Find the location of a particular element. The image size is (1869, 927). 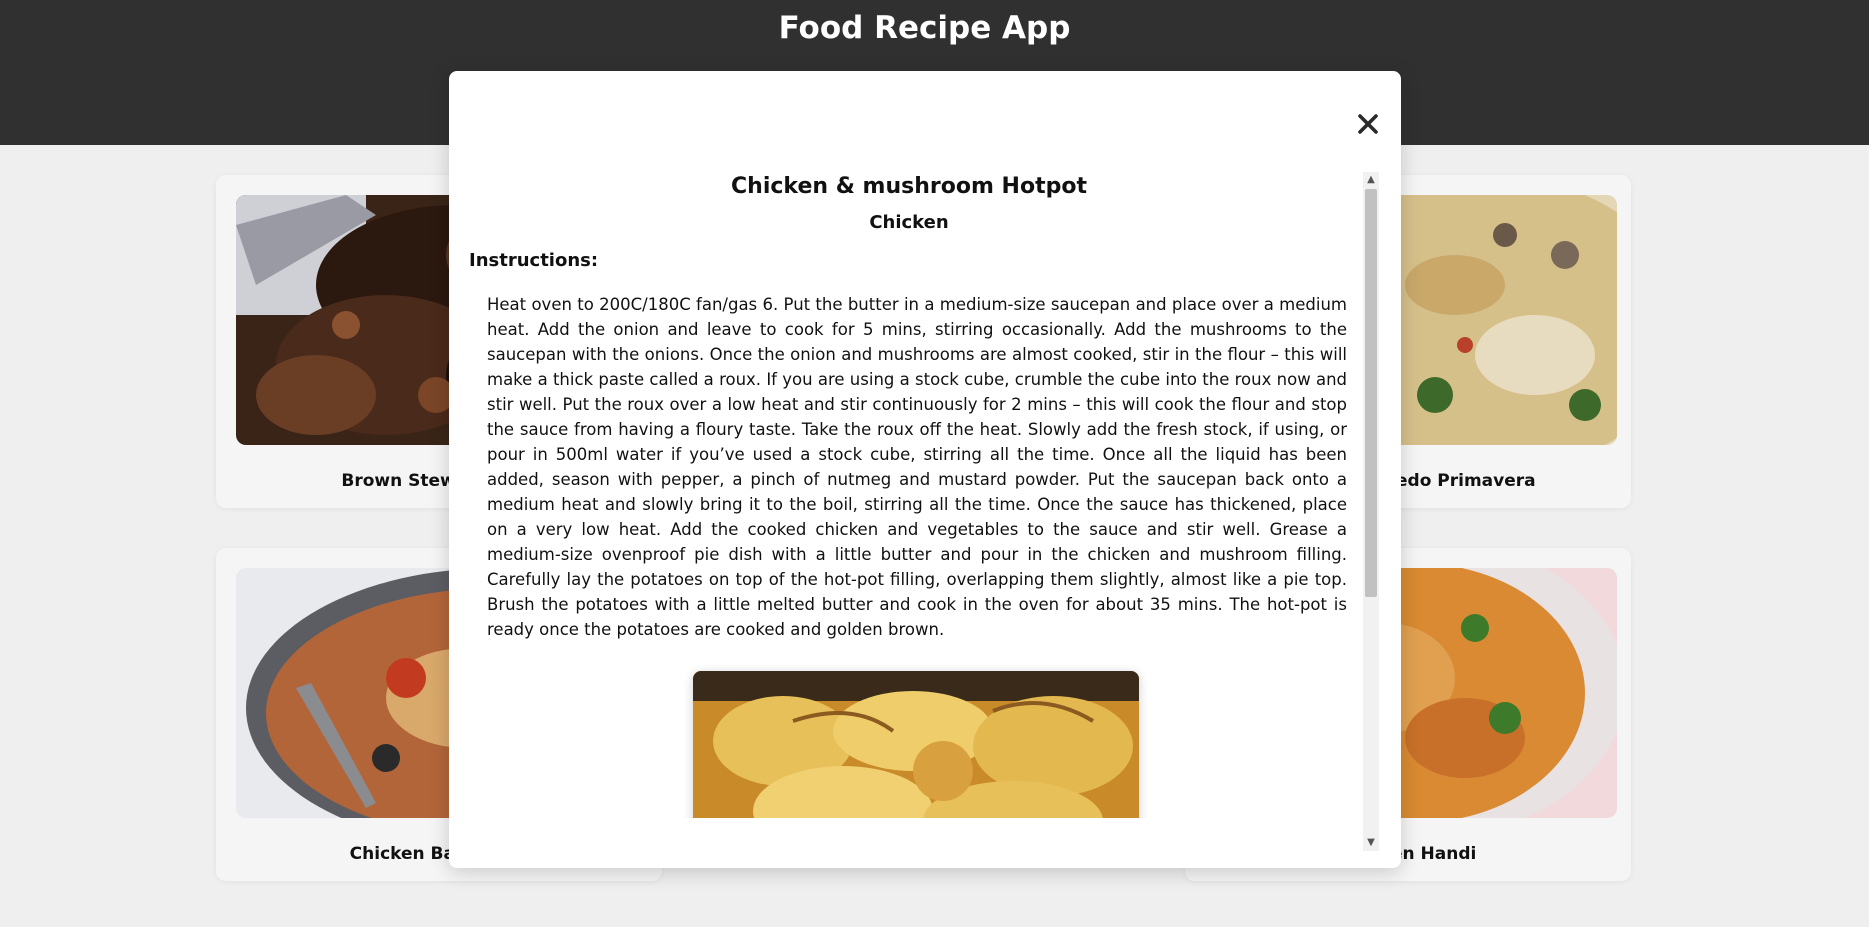

recipe-category: Chicken is located at coordinates (909, 222).